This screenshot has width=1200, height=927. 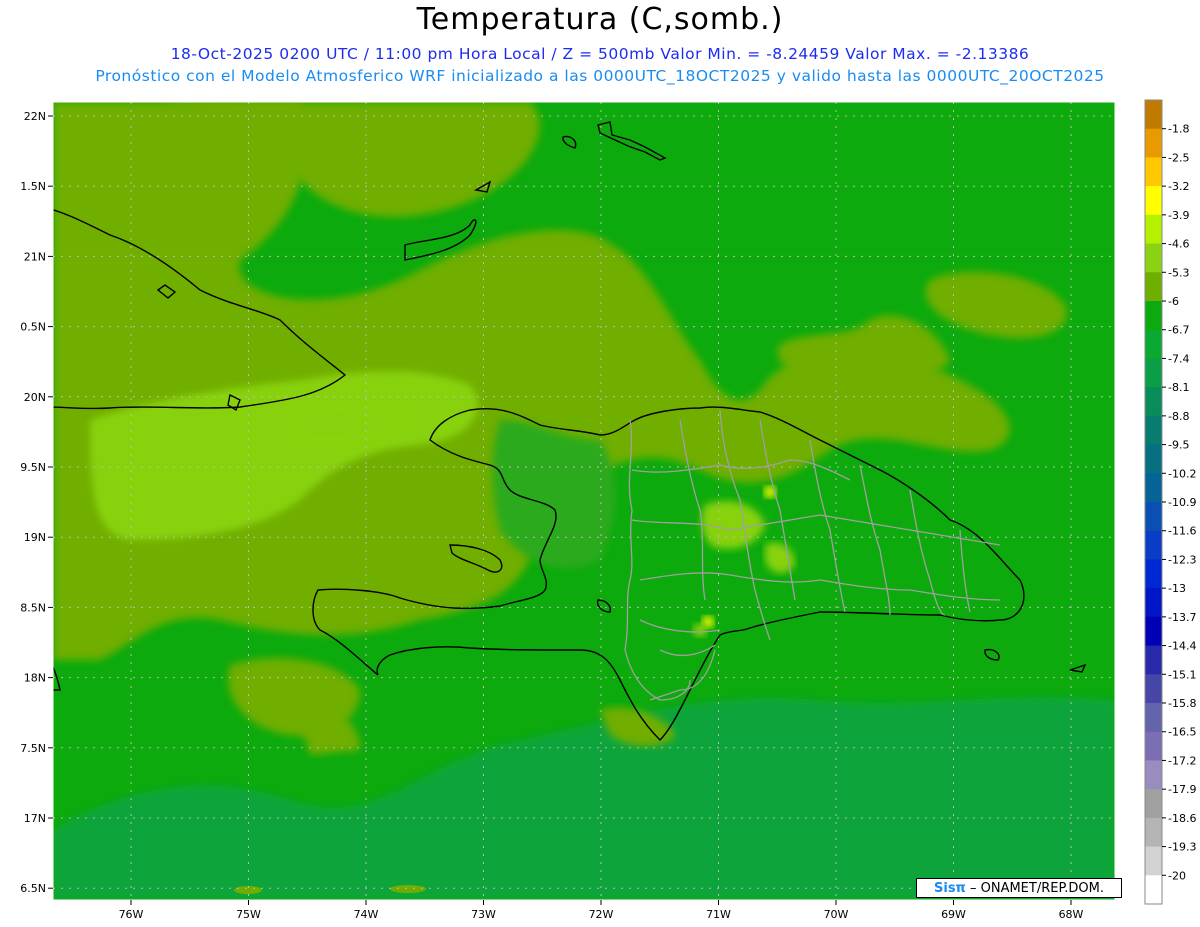 What do you see at coordinates (1178, 387) in the screenshot?
I see `colorbar-label: -8.1` at bounding box center [1178, 387].